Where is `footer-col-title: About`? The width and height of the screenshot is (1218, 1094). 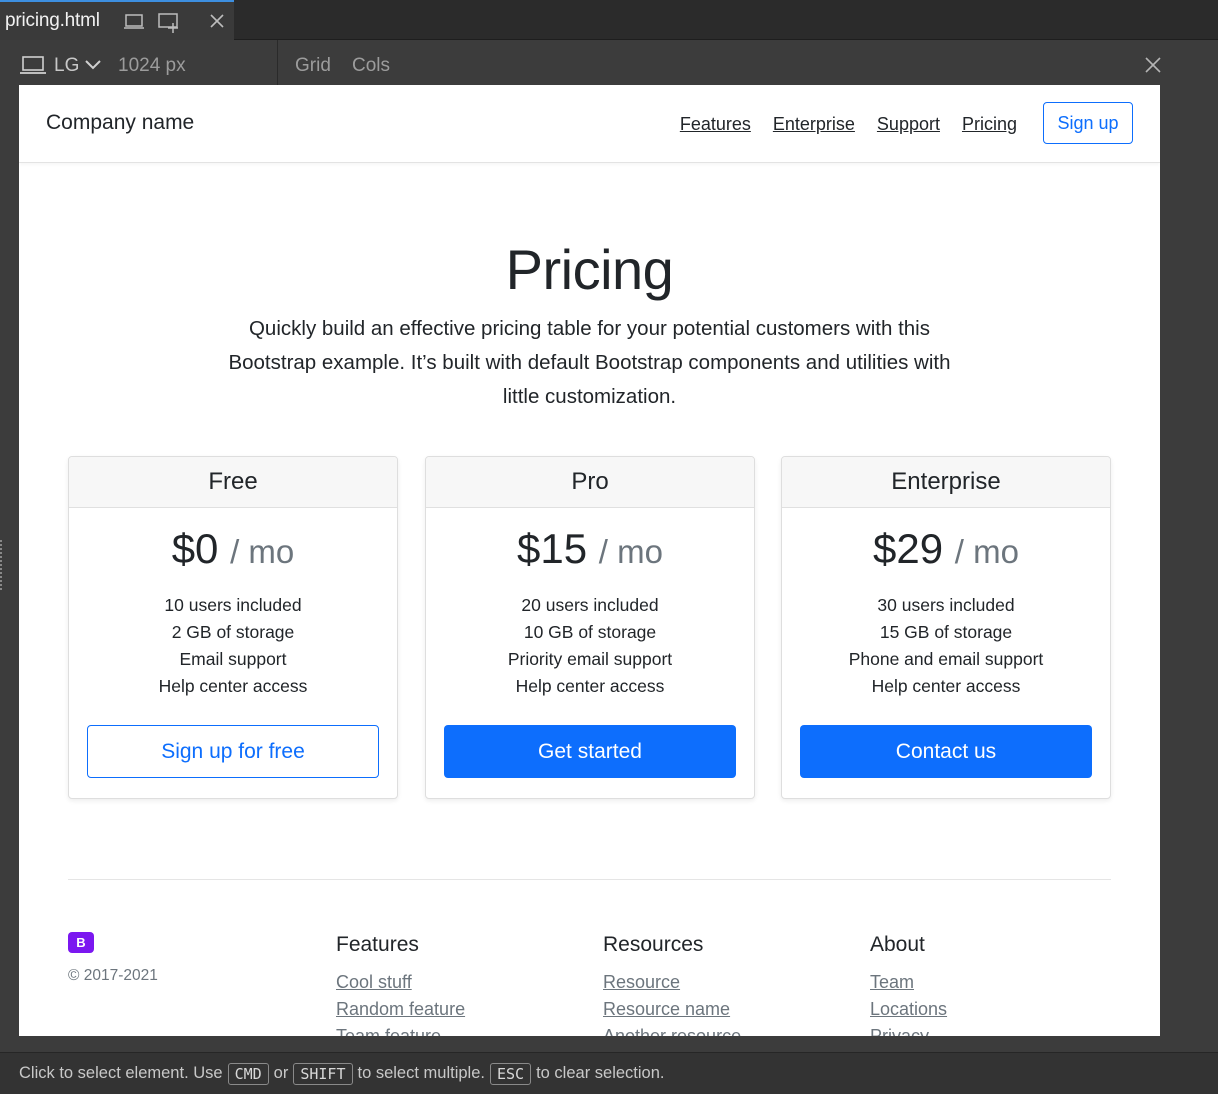
footer-col-title: About is located at coordinates (897, 944).